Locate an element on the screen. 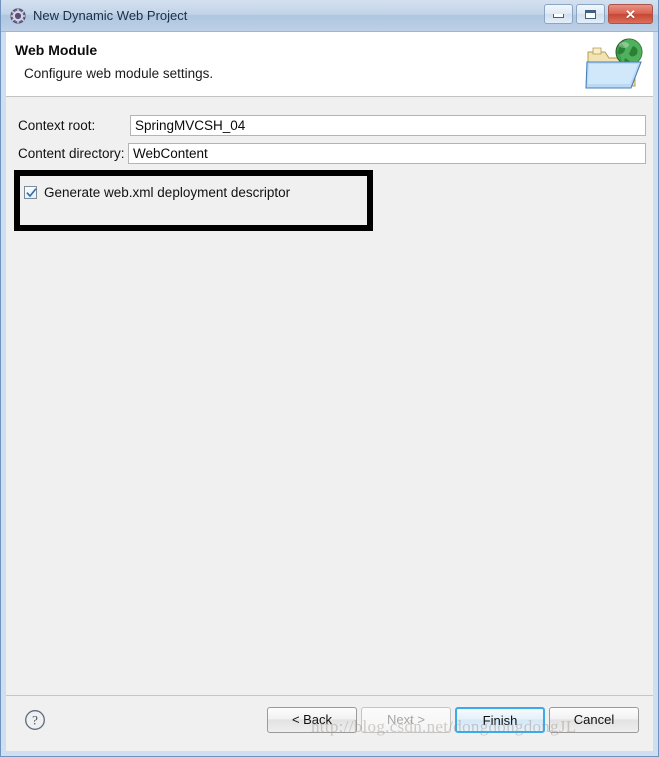 This screenshot has width=659, height=757. context-root-label: Context root: is located at coordinates (57, 125).